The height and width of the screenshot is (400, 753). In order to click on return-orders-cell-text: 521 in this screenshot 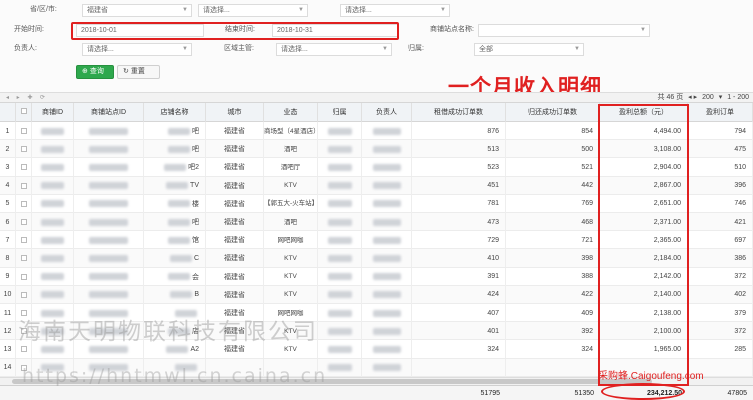, I will do `click(587, 167)`.